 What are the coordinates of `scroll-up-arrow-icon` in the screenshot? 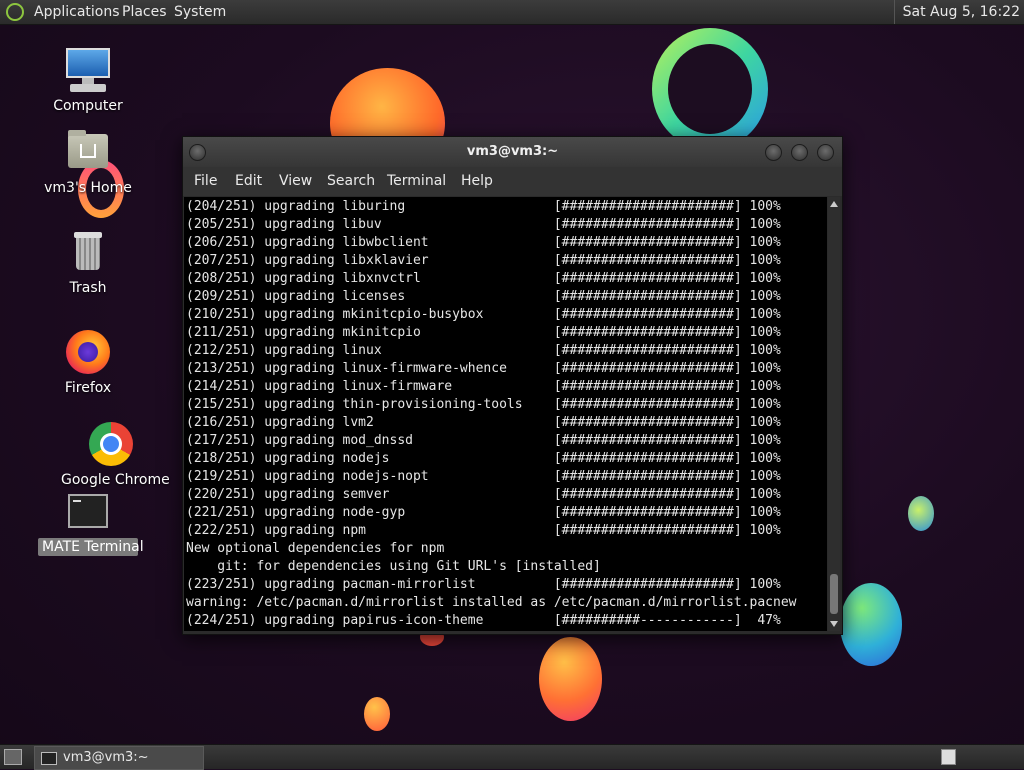 It's located at (834, 204).